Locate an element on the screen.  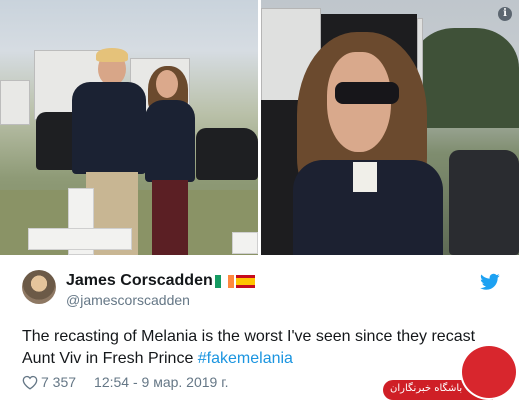
ireland-flag-icon is located at coordinates (224, 281).